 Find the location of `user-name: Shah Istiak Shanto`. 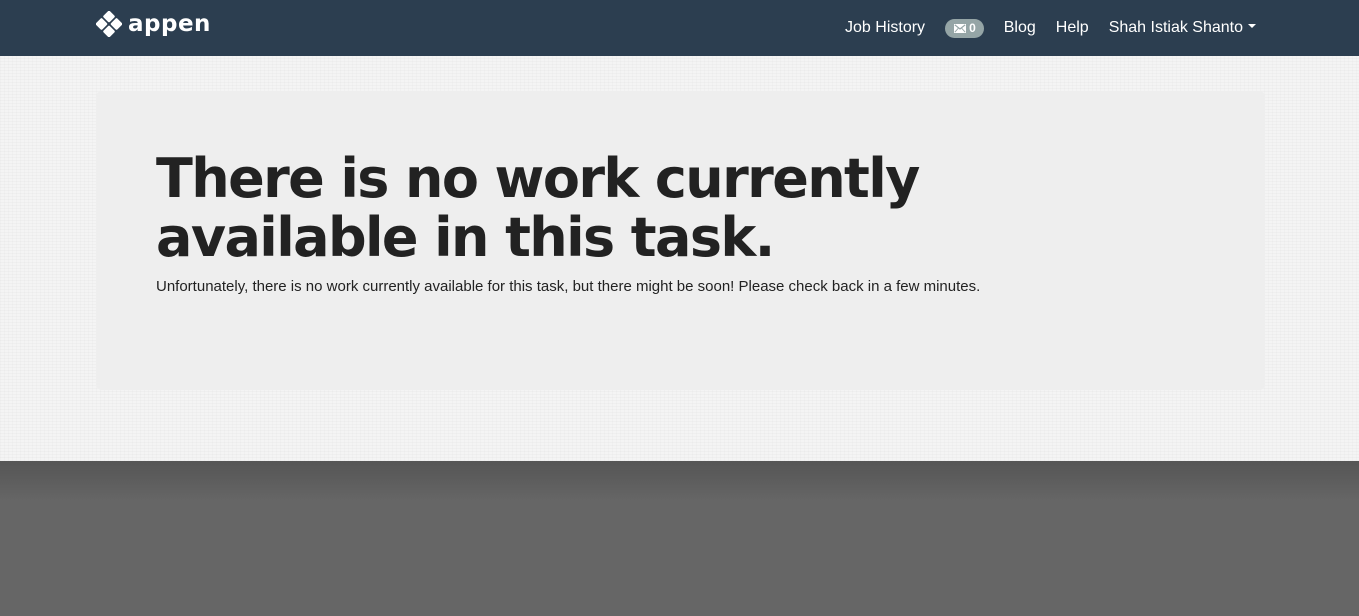

user-name: Shah Istiak Shanto is located at coordinates (1175, 27).